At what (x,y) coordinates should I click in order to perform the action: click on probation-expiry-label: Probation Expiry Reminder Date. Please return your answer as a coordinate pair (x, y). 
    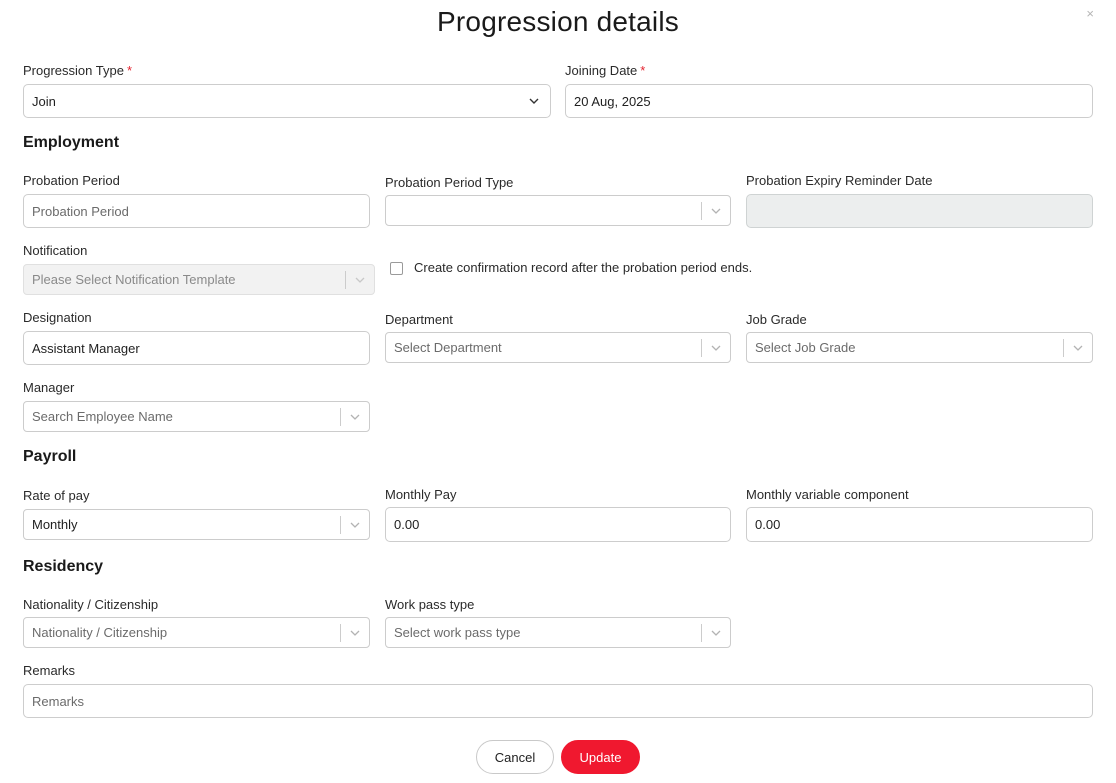
    Looking at the image, I should click on (839, 180).